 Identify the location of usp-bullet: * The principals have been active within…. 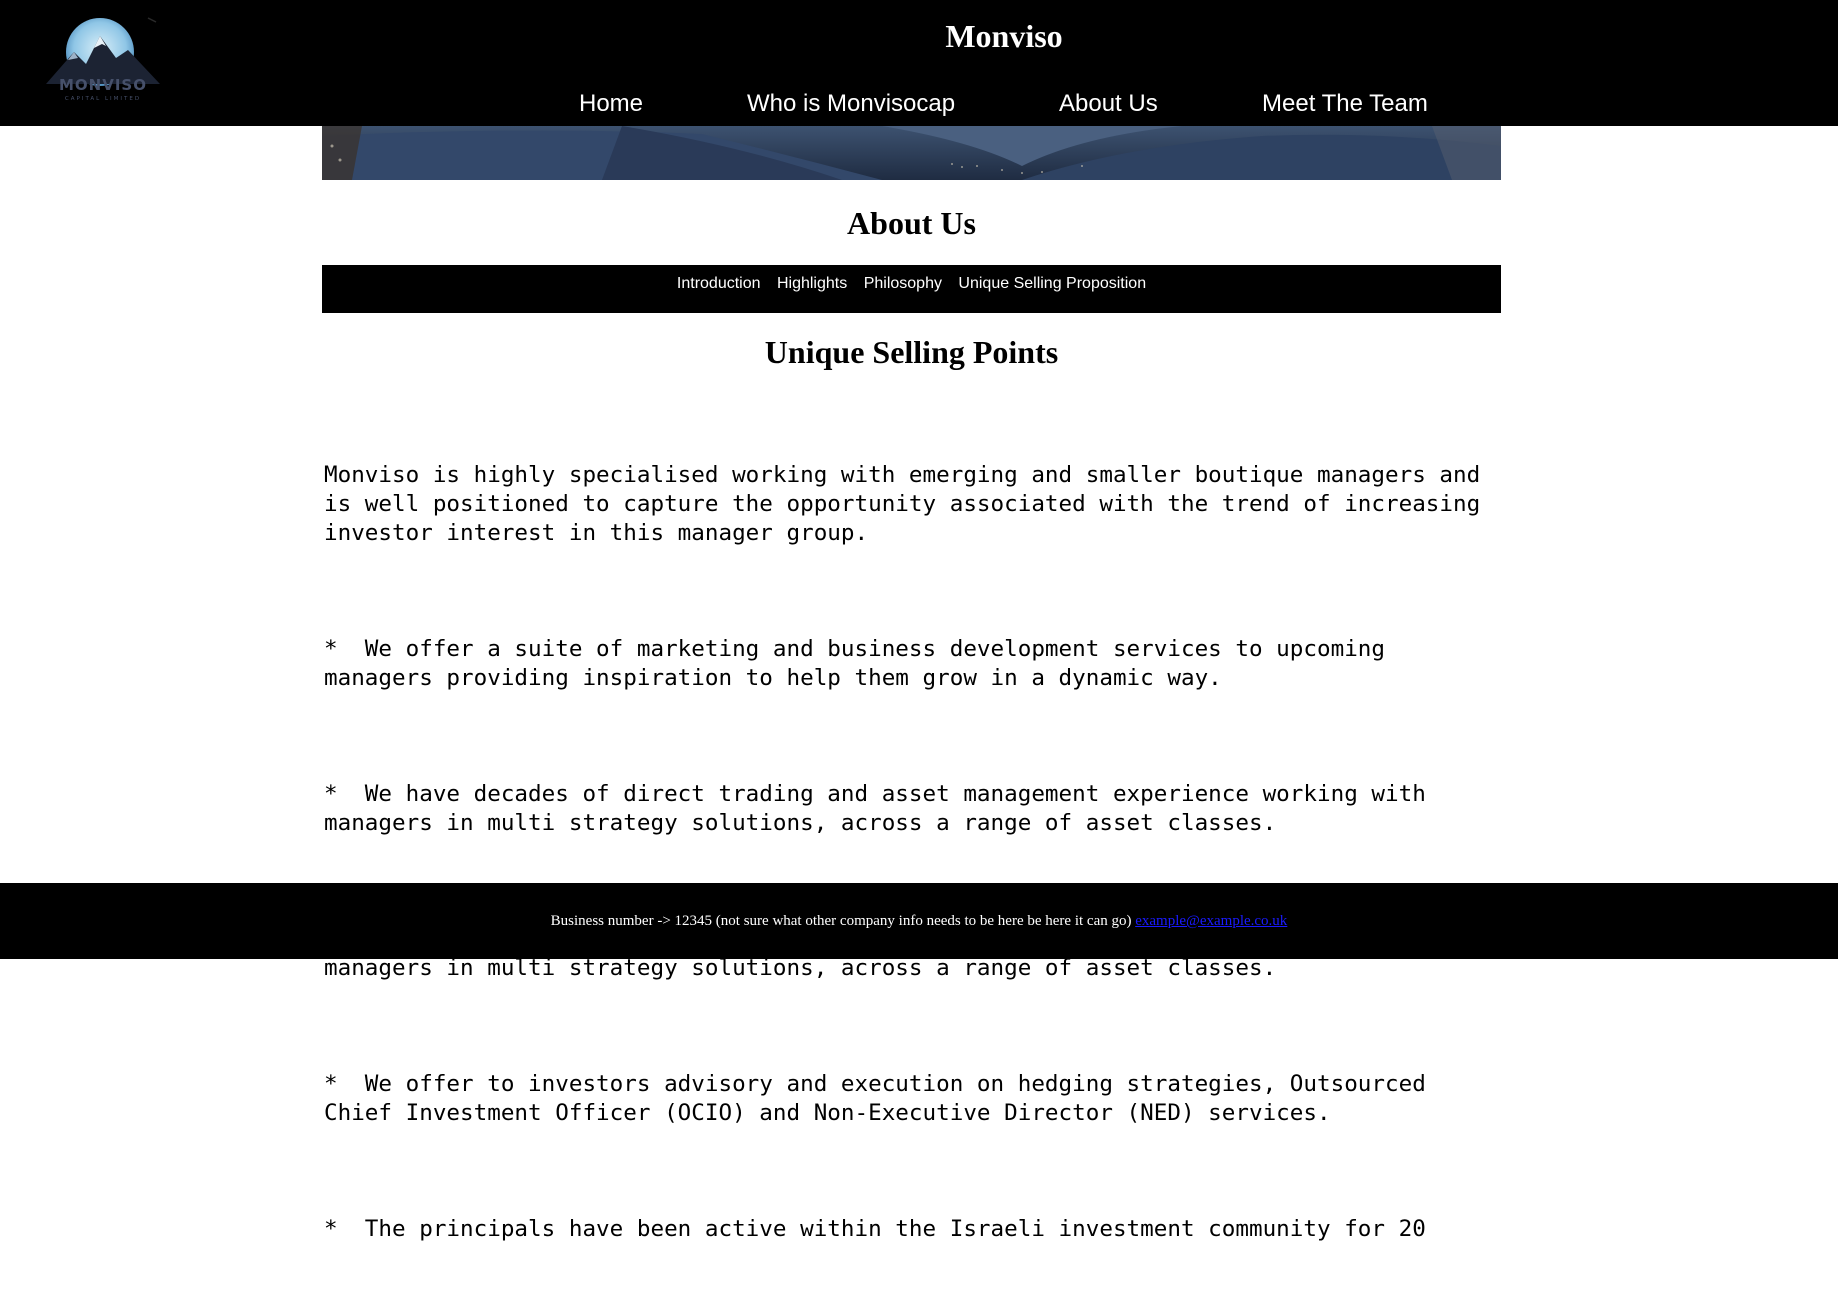
(875, 1229).